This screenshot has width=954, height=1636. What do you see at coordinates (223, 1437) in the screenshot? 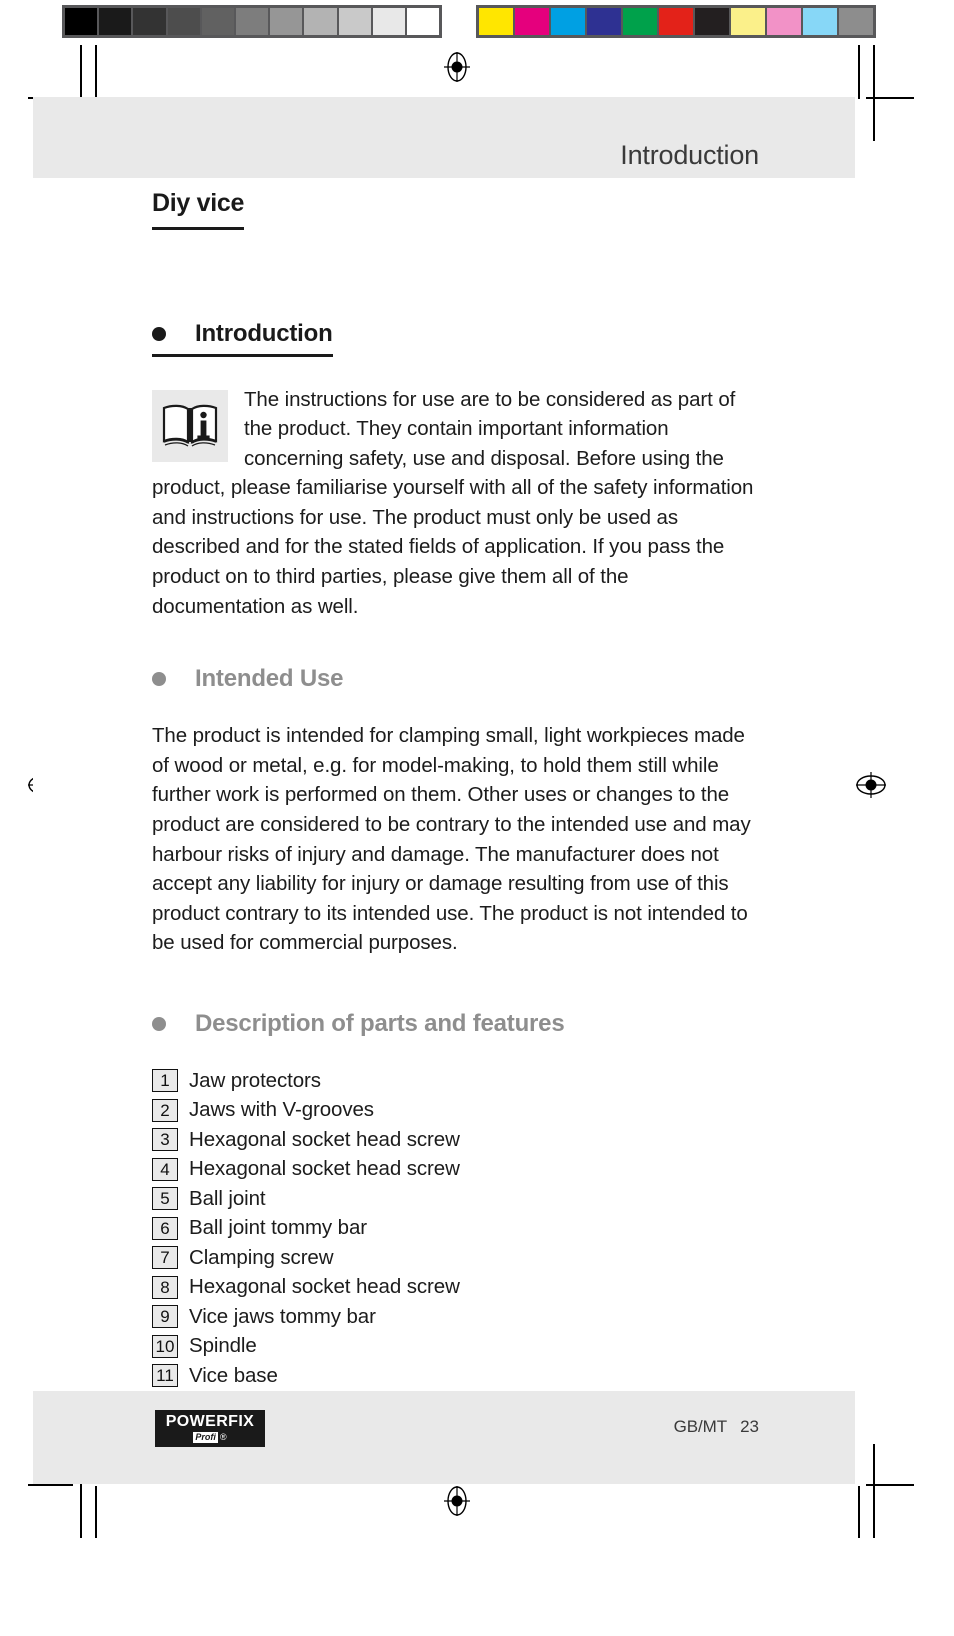
I see `registered-trademark-icon: ®` at bounding box center [223, 1437].